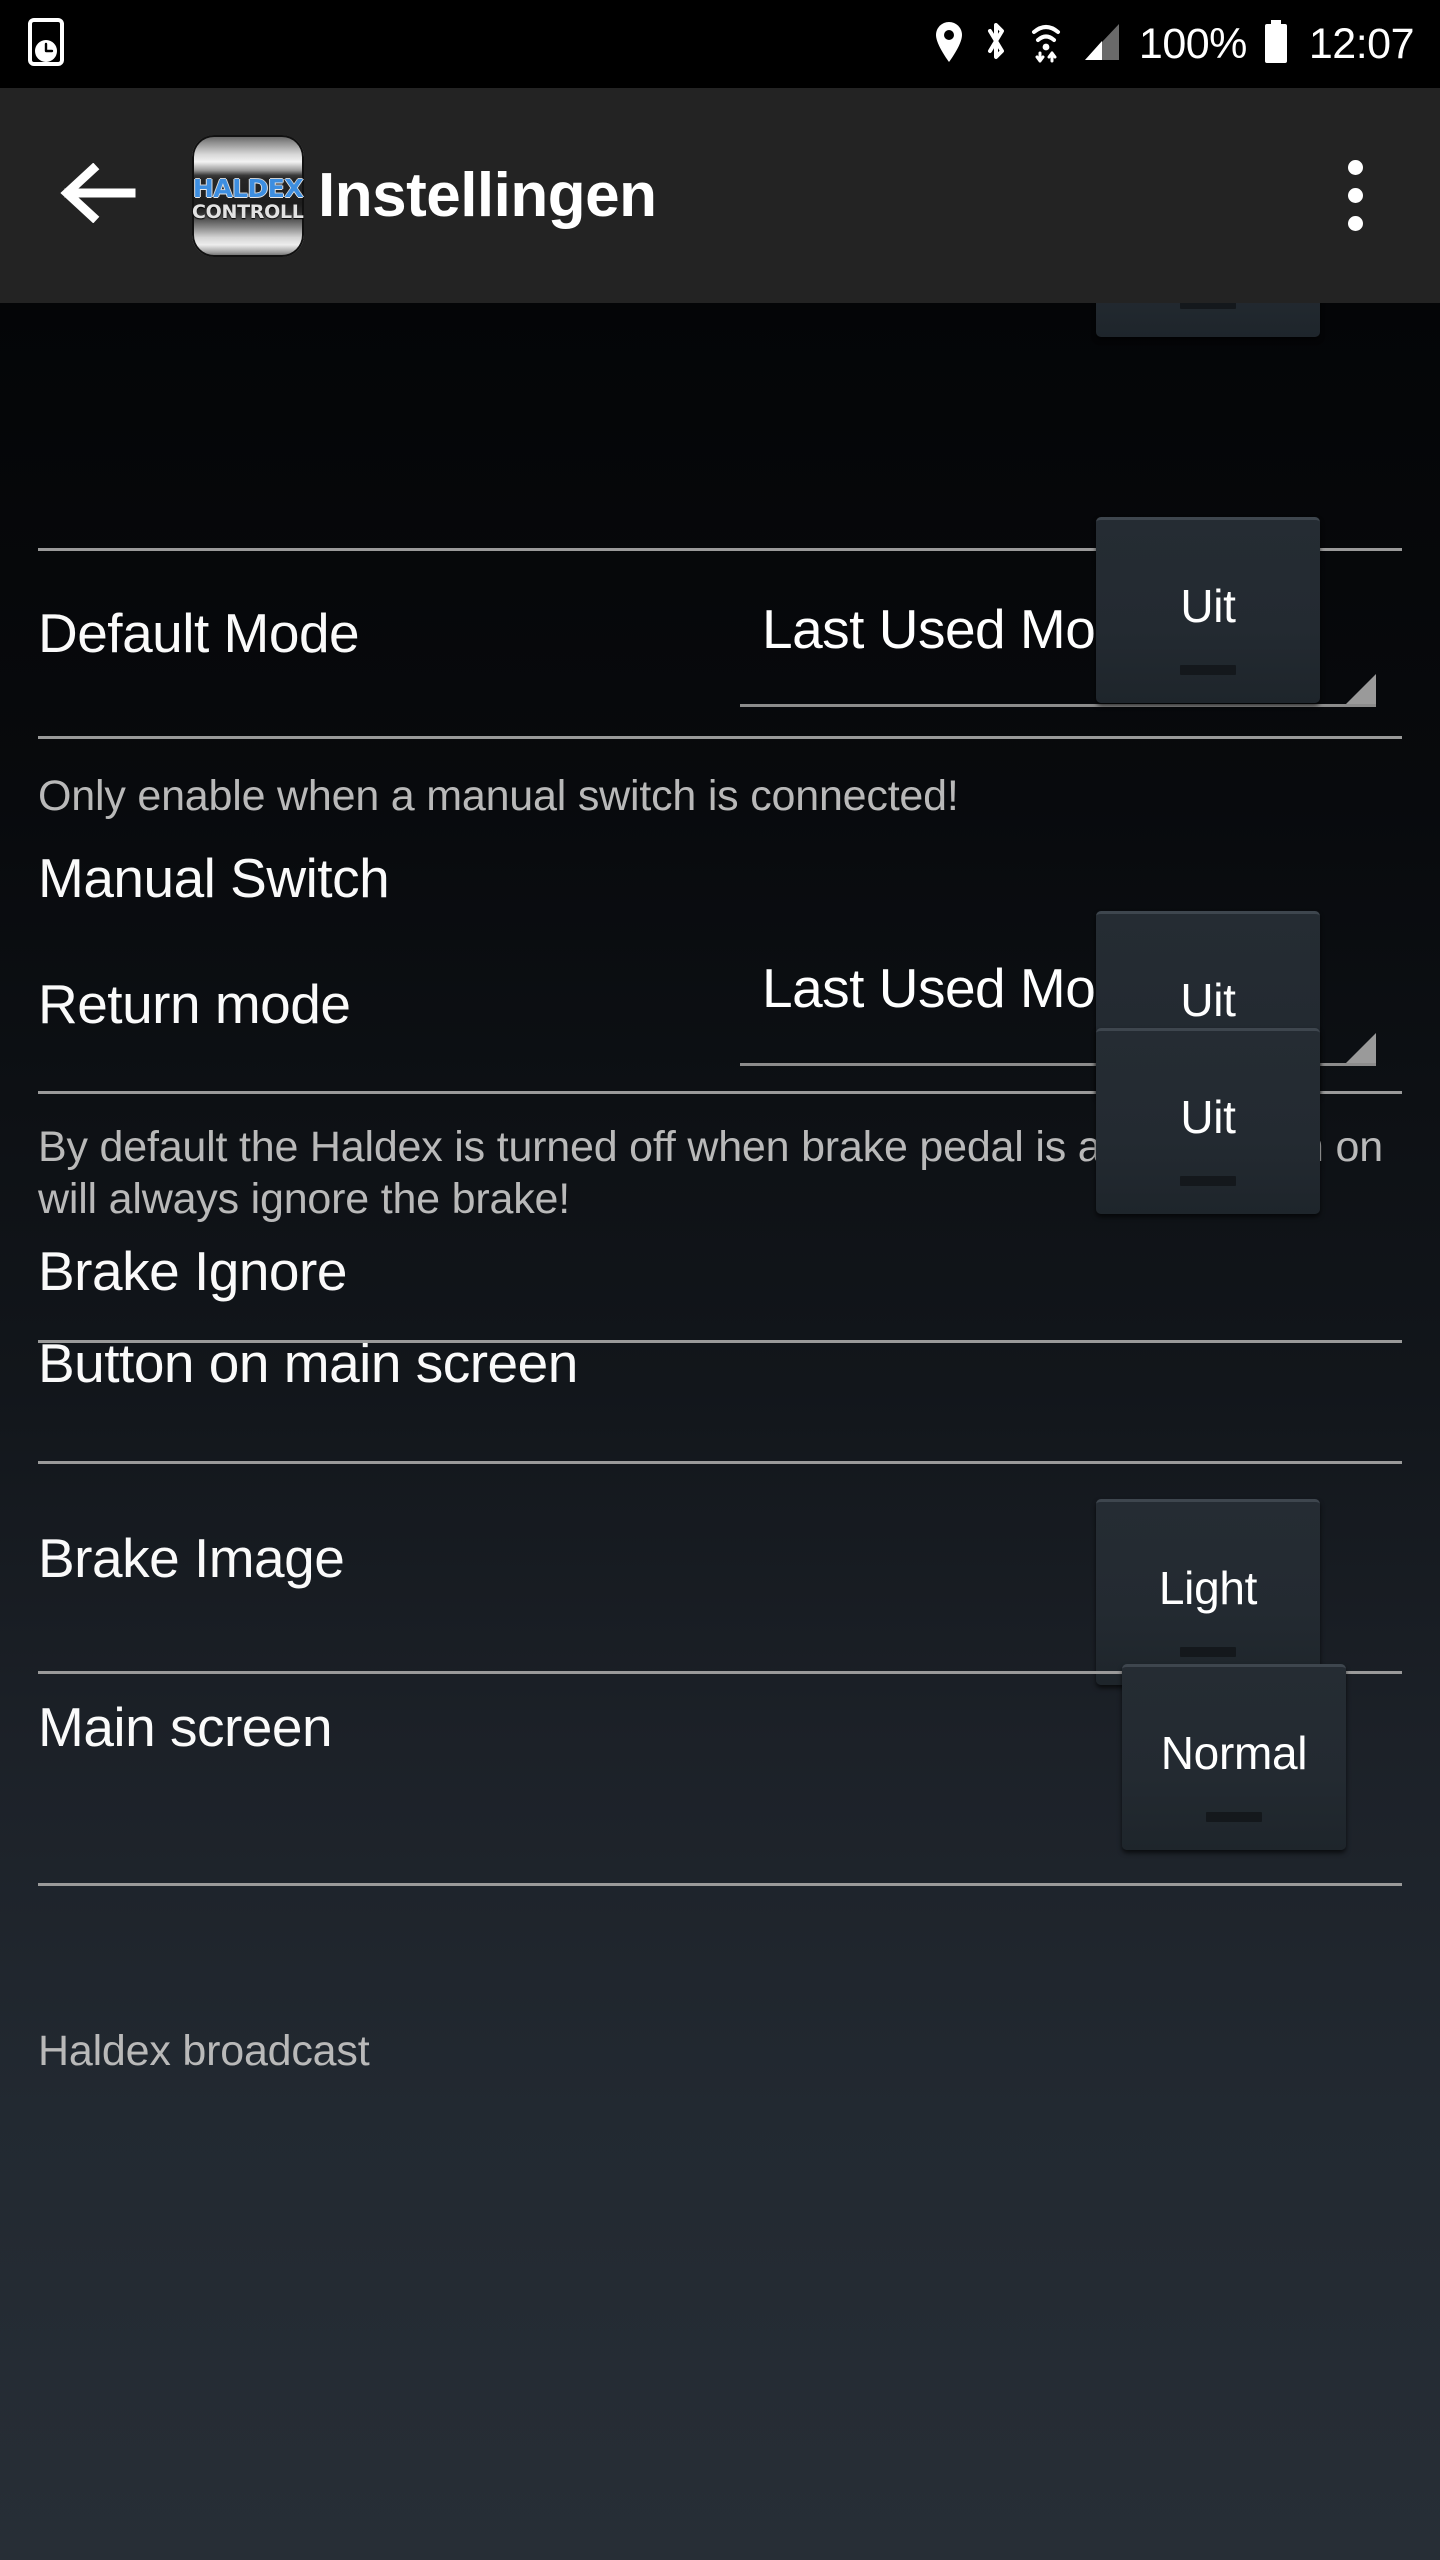 The width and height of the screenshot is (1440, 2560). What do you see at coordinates (1046, 44) in the screenshot?
I see `wifi-icon` at bounding box center [1046, 44].